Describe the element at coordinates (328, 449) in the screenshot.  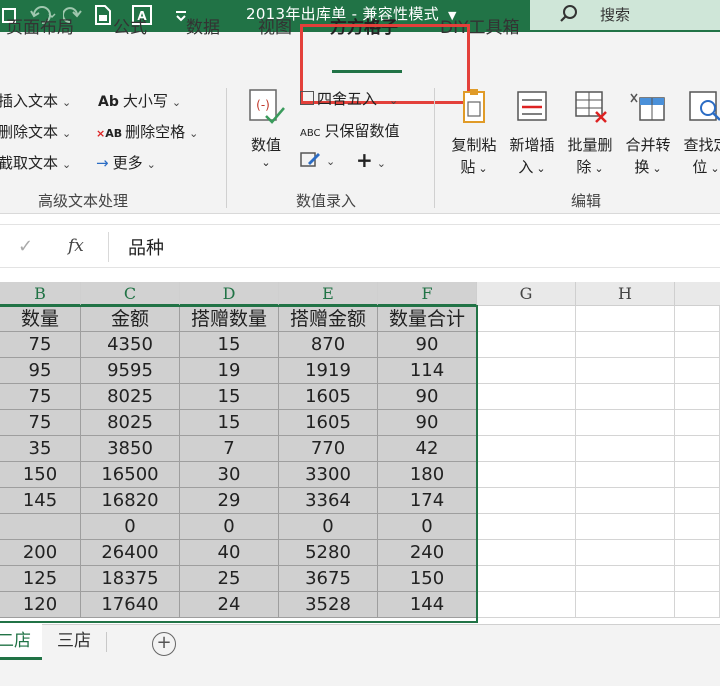
I see `table-cell: 770` at that location.